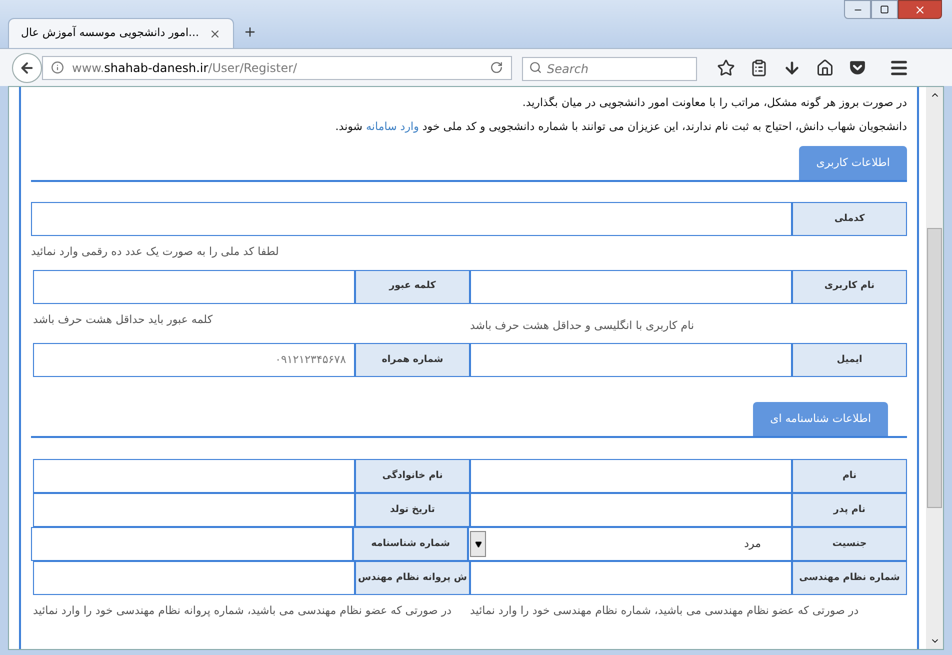  What do you see at coordinates (410, 544) in the screenshot?
I see `field-label: شماره شناسنامه` at bounding box center [410, 544].